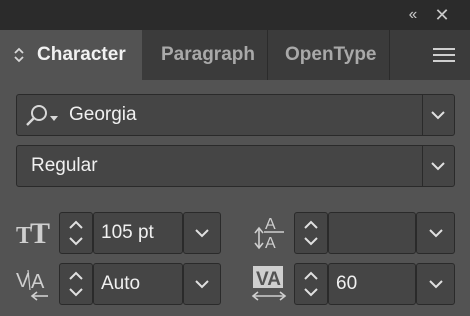 The image size is (470, 316). What do you see at coordinates (76, 233) in the screenshot?
I see `font-size-stepper` at bounding box center [76, 233].